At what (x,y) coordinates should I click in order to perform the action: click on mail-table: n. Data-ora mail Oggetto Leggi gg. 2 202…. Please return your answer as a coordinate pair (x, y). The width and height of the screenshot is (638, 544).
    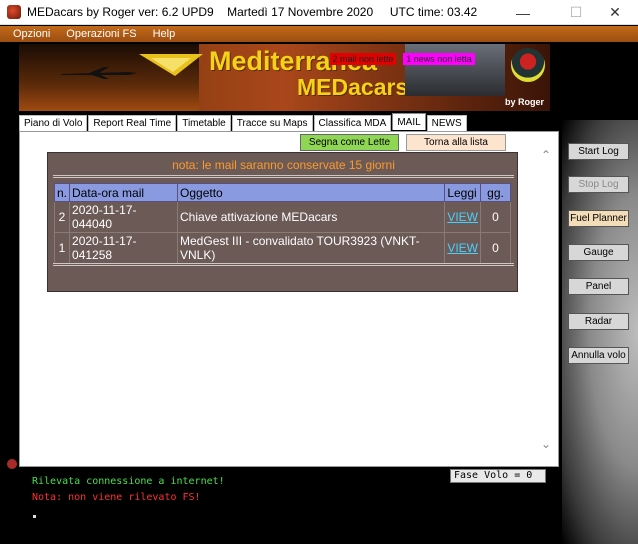
    Looking at the image, I should click on (282, 223).